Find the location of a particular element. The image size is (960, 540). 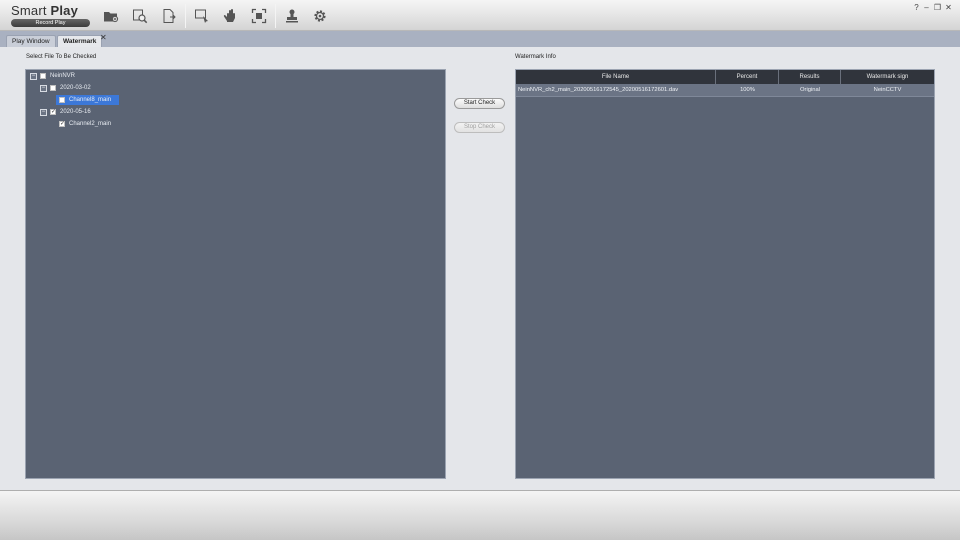

select-area-button is located at coordinates (202, 16).